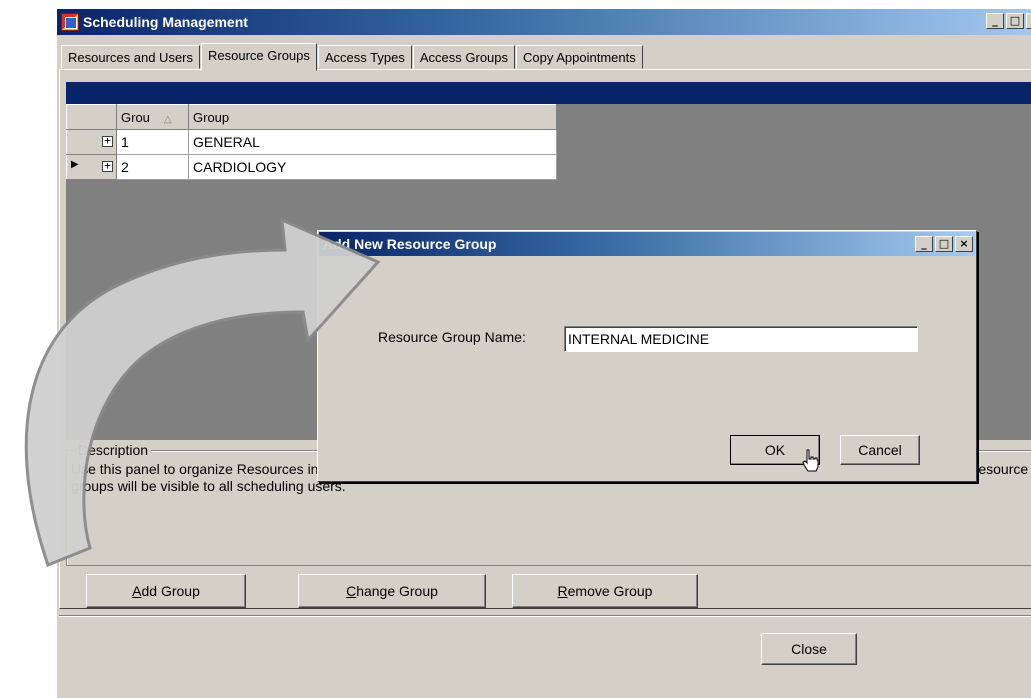 Image resolution: width=1031 pixels, height=698 pixels. What do you see at coordinates (647, 244) in the screenshot?
I see `dialog-titlebar: Add New Resource Group _ □ ×` at bounding box center [647, 244].